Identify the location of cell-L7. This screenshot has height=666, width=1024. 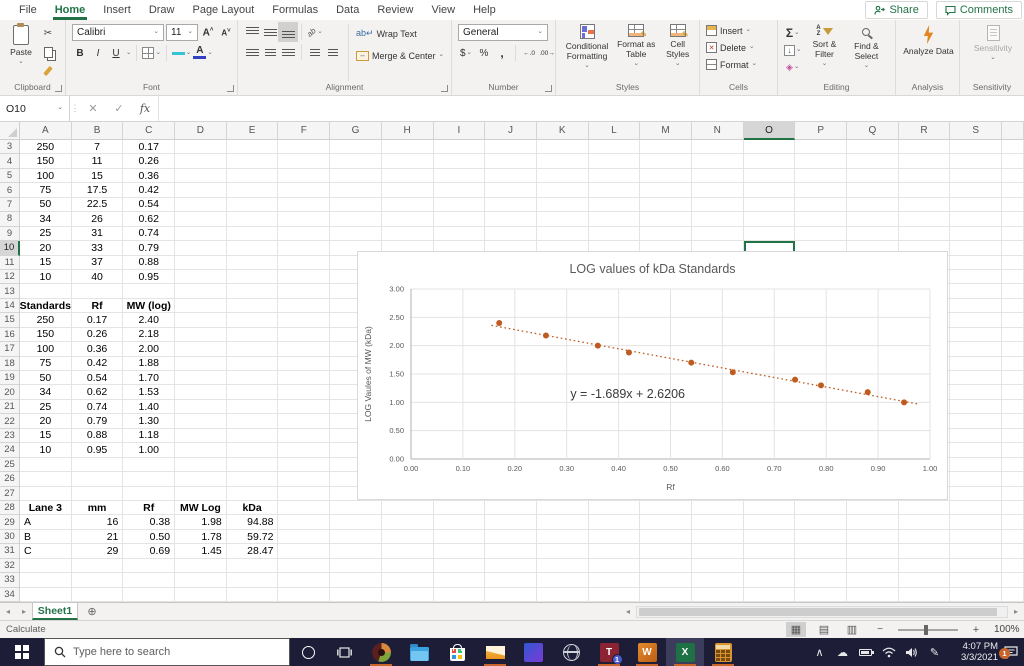
(614, 205).